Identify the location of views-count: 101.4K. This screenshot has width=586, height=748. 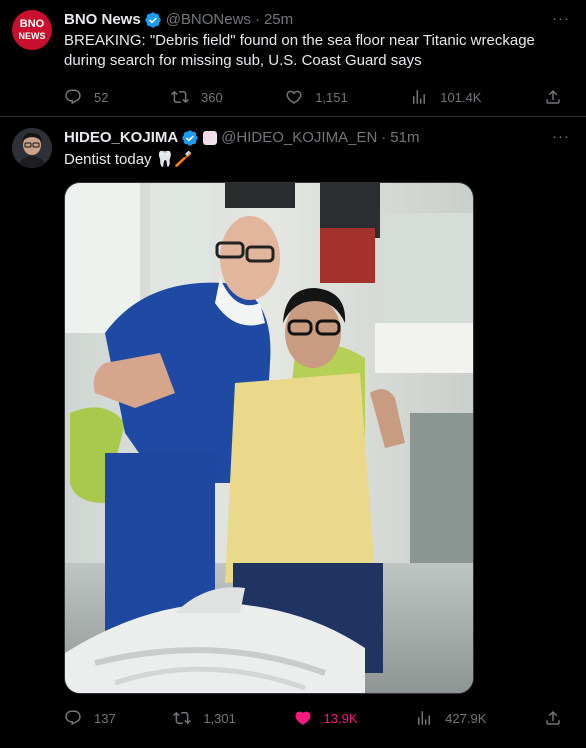
(461, 97).